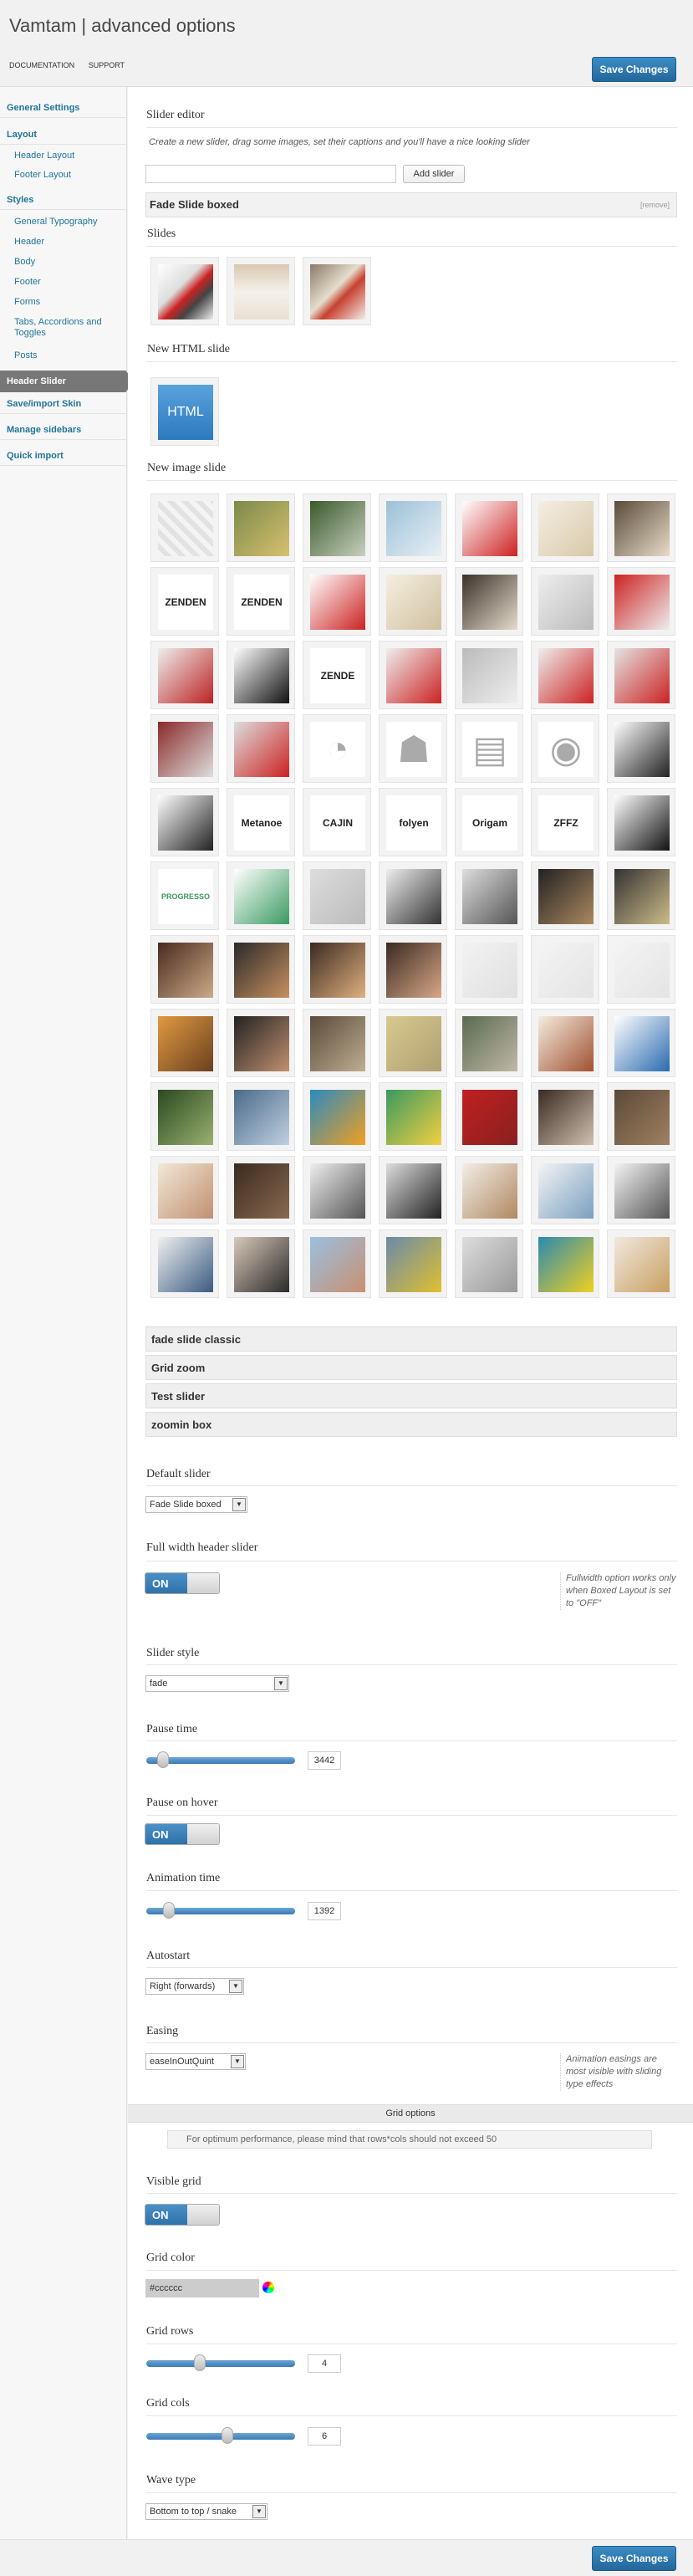 The width and height of the screenshot is (693, 2576). I want to click on save-changes-button-bottom: Save Changes, so click(634, 2558).